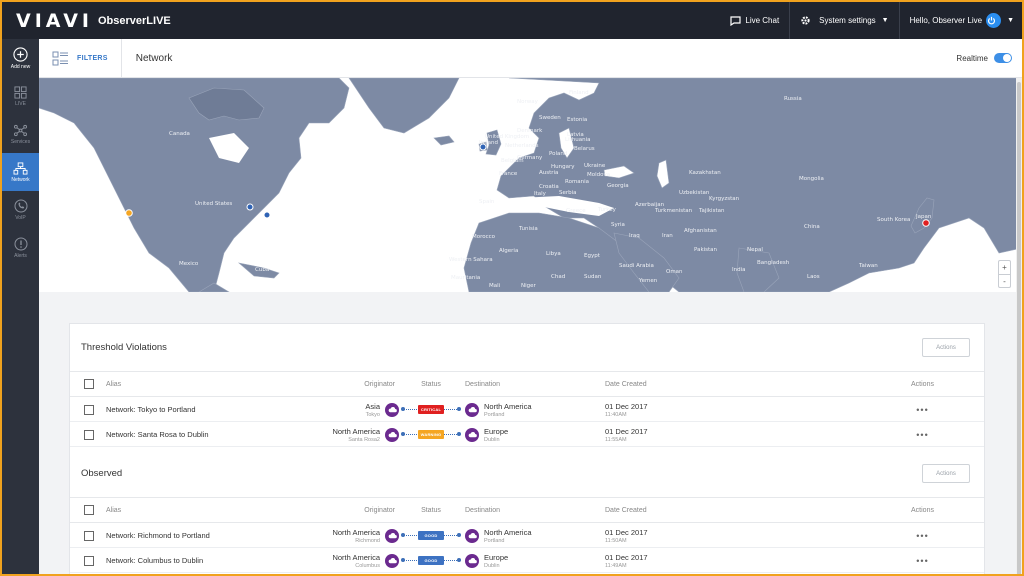 The width and height of the screenshot is (1024, 576). I want to click on map-marker-columbus, so click(250, 207).